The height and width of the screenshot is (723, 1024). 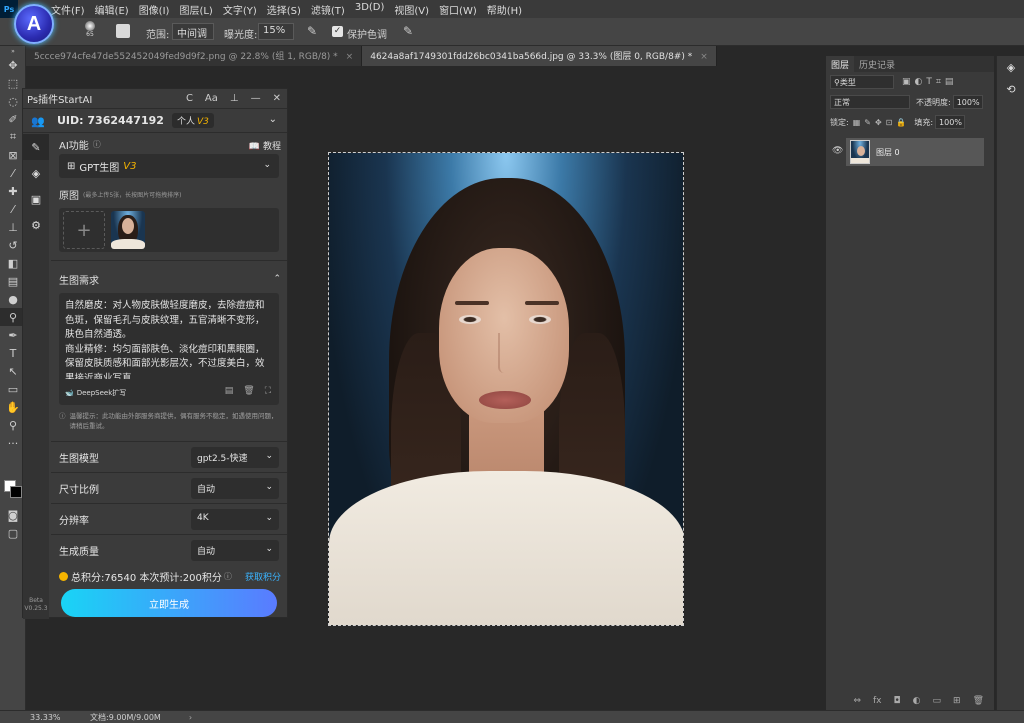 I want to click on layer-row: 👁 图层 0, so click(x=908, y=152).